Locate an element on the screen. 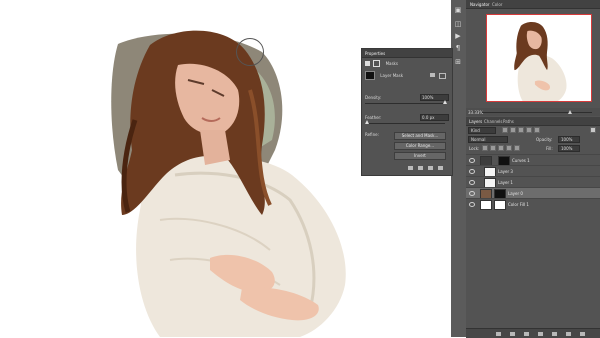 This screenshot has width=600, height=338. tab-navigator: Navigator is located at coordinates (480, 4).